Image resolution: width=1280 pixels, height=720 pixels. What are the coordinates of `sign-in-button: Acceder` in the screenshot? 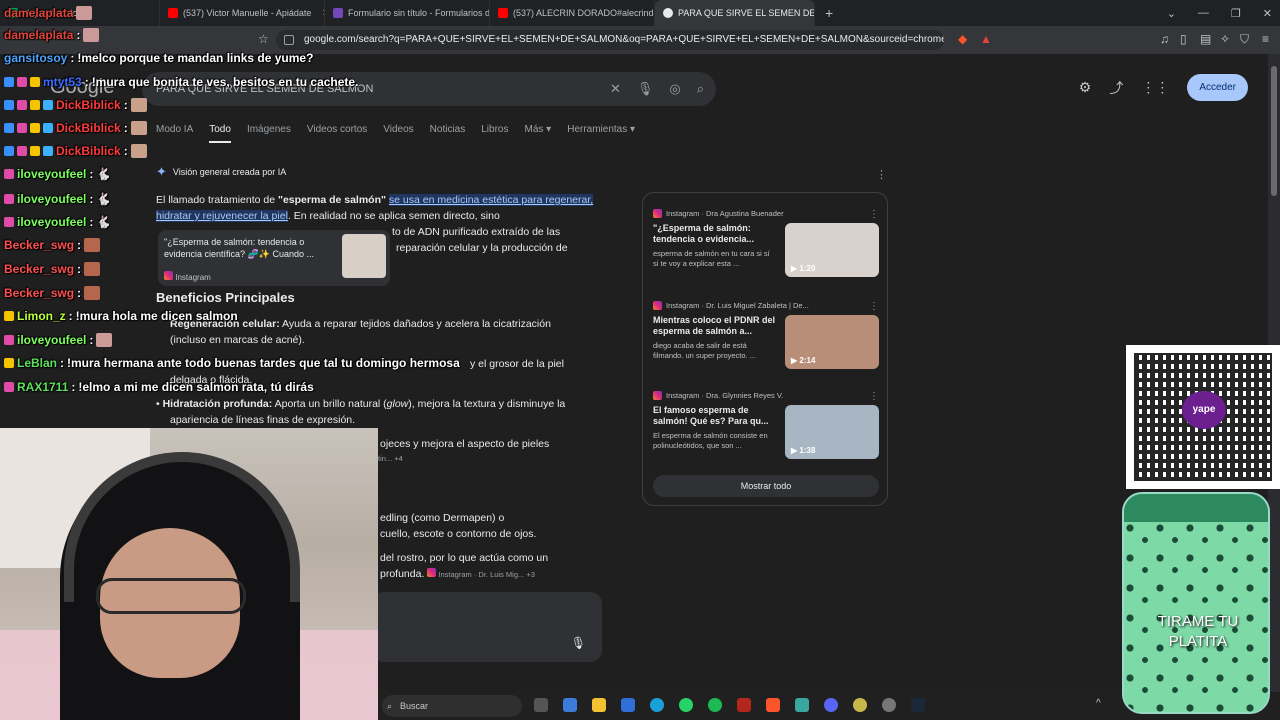 It's located at (1217, 87).